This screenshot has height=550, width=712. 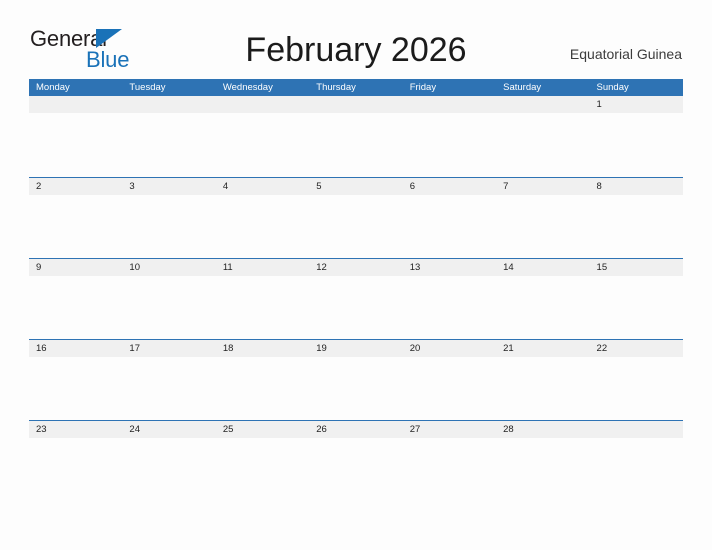 What do you see at coordinates (612, 87) in the screenshot?
I see `weekday-header-sunday: Sunday` at bounding box center [612, 87].